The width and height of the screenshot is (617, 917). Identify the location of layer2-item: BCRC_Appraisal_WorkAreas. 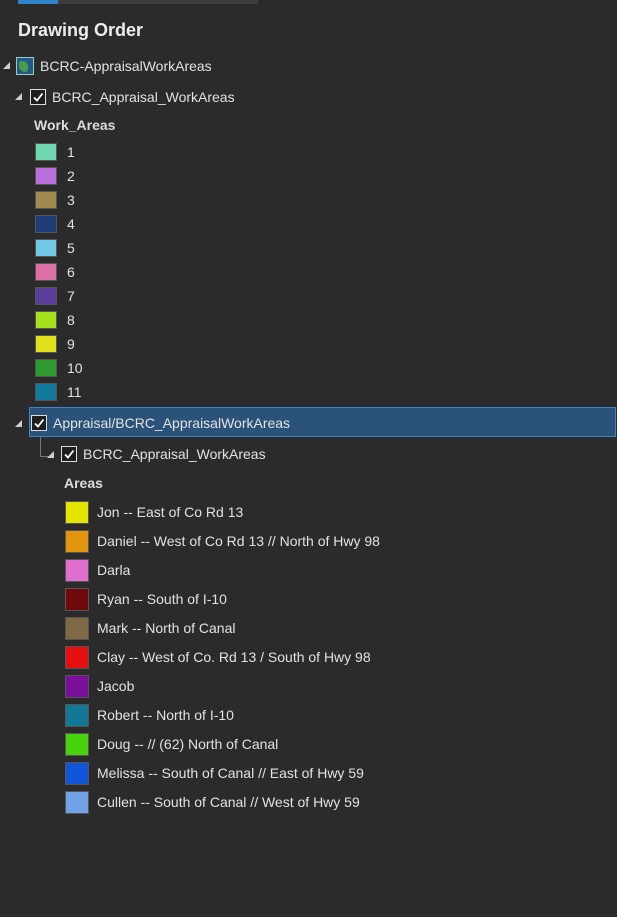
(163, 454).